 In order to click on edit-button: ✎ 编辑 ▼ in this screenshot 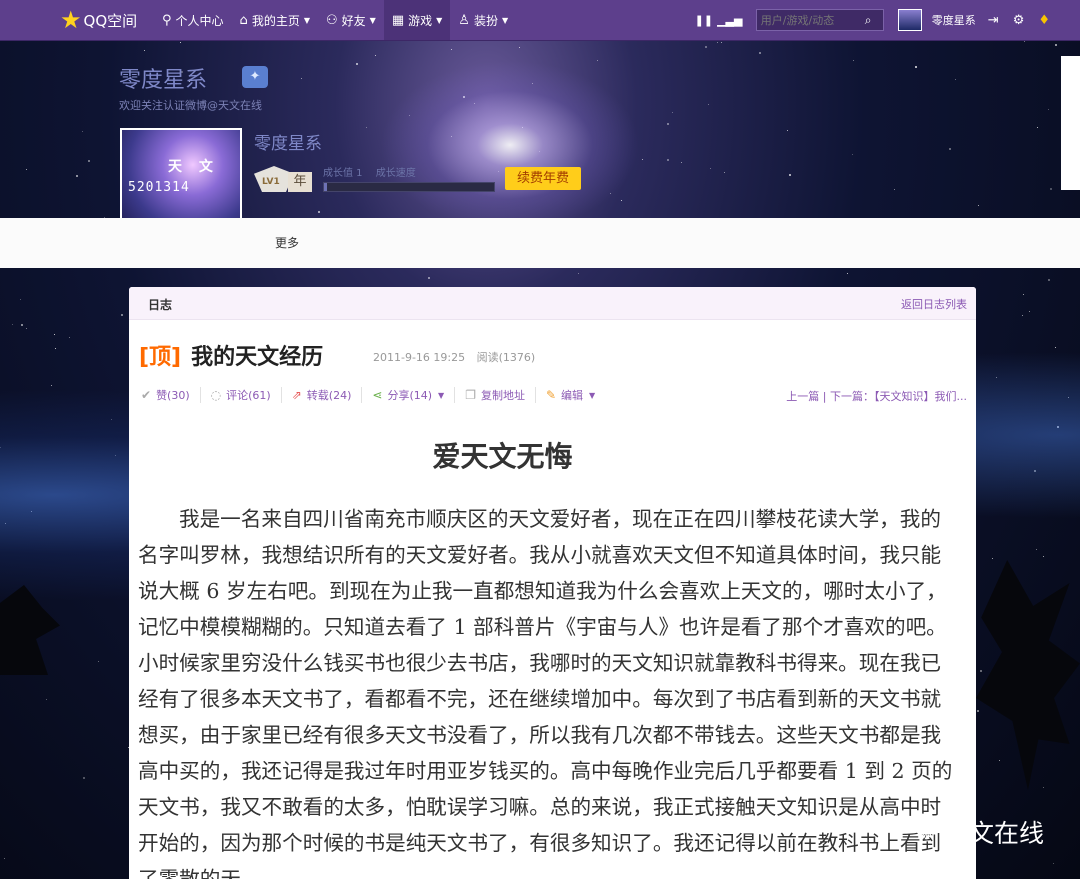, I will do `click(575, 395)`.